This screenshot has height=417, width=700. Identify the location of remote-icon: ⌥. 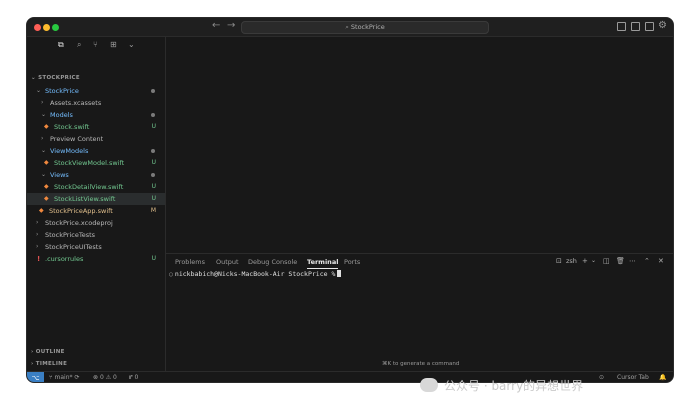
(35, 377).